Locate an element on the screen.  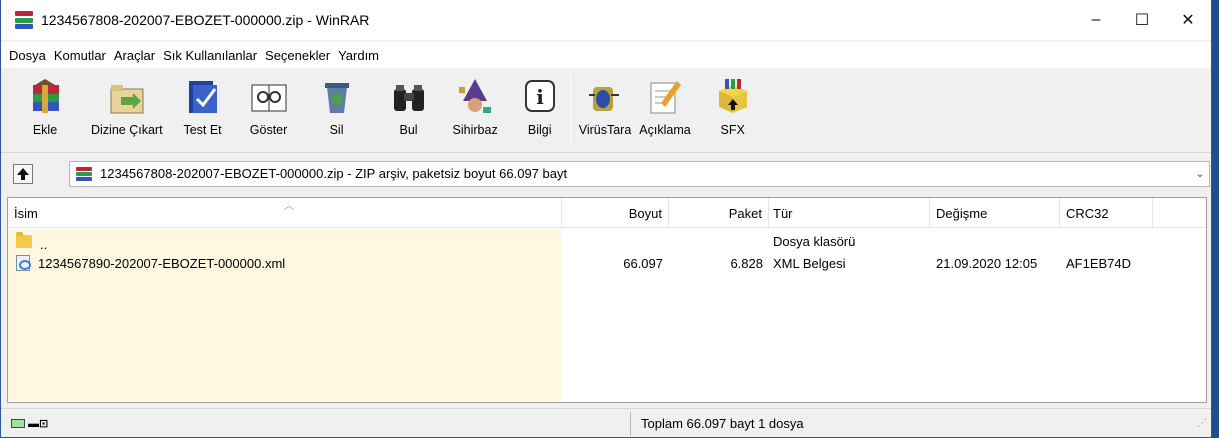
file-type: Dosya klasörü is located at coordinates (814, 241).